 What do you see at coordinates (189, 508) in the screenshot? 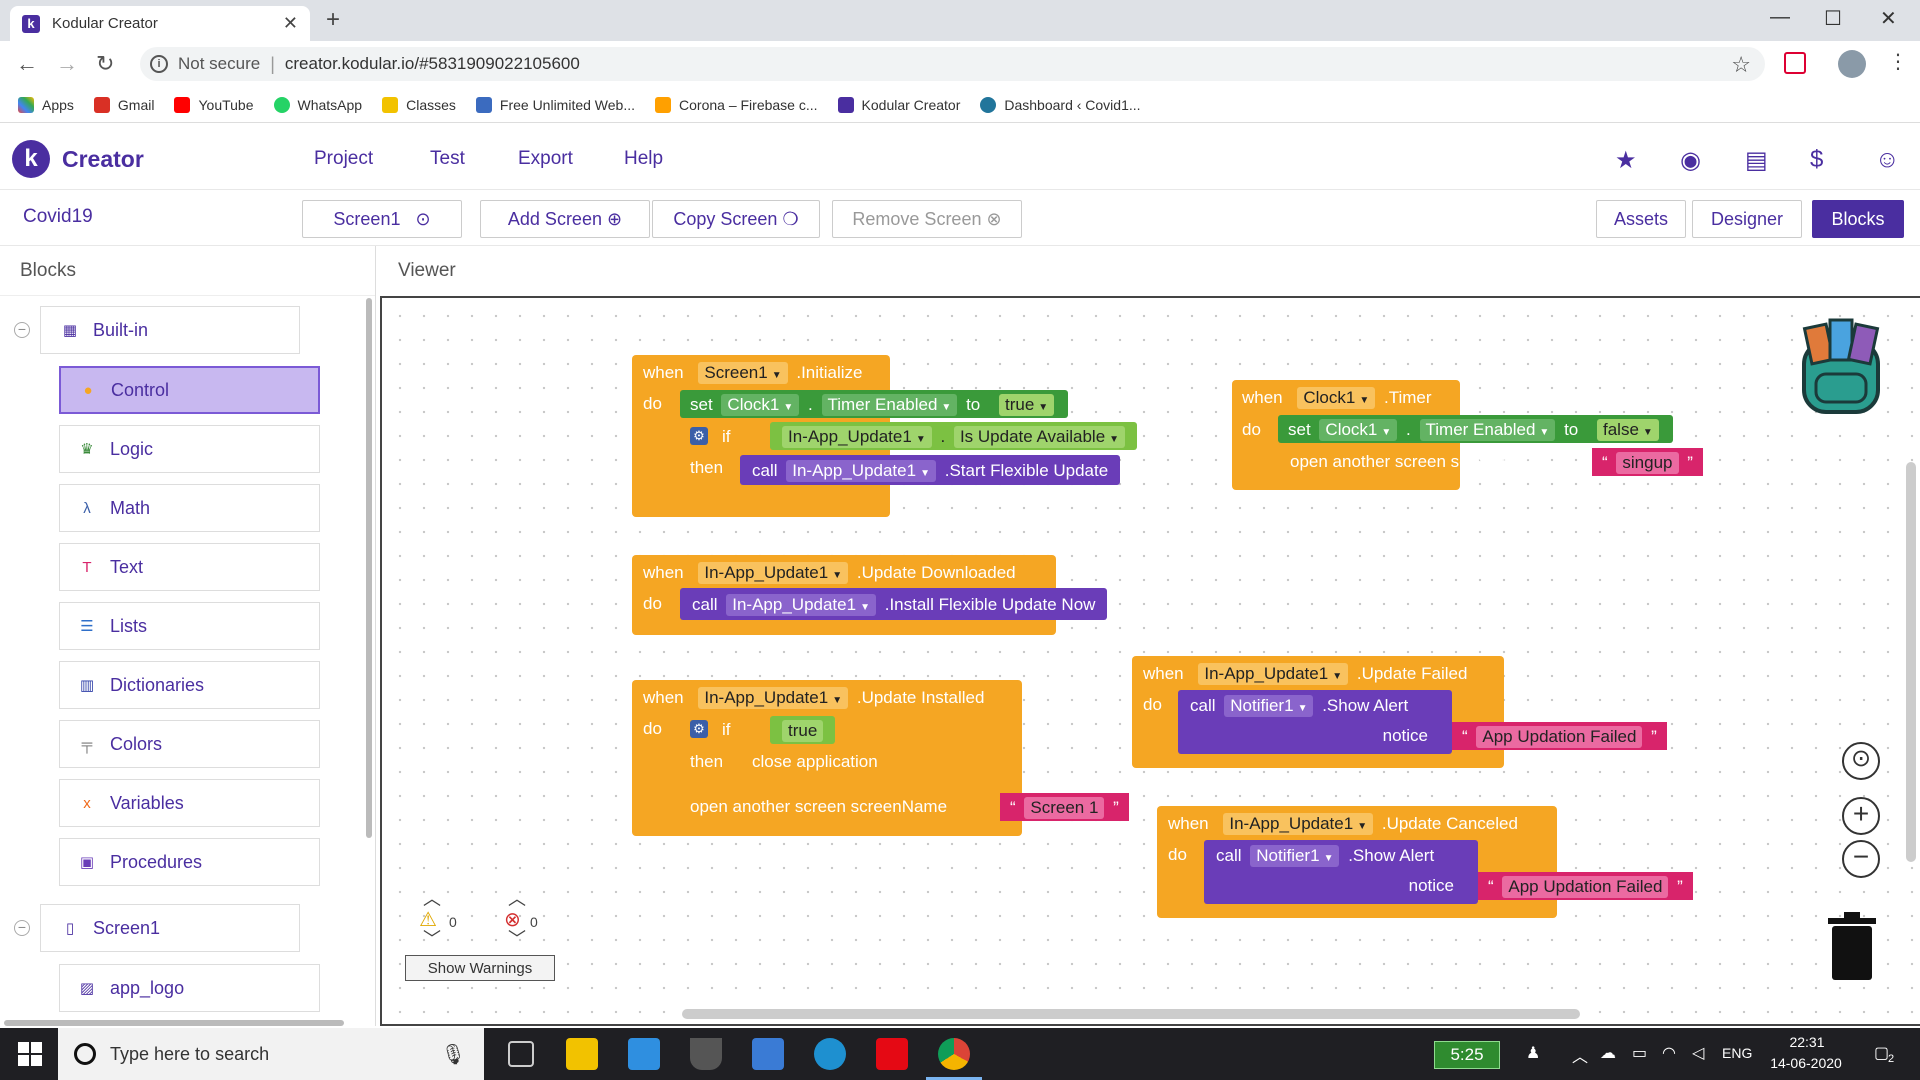
I see `tree-item-math: λ Math` at bounding box center [189, 508].